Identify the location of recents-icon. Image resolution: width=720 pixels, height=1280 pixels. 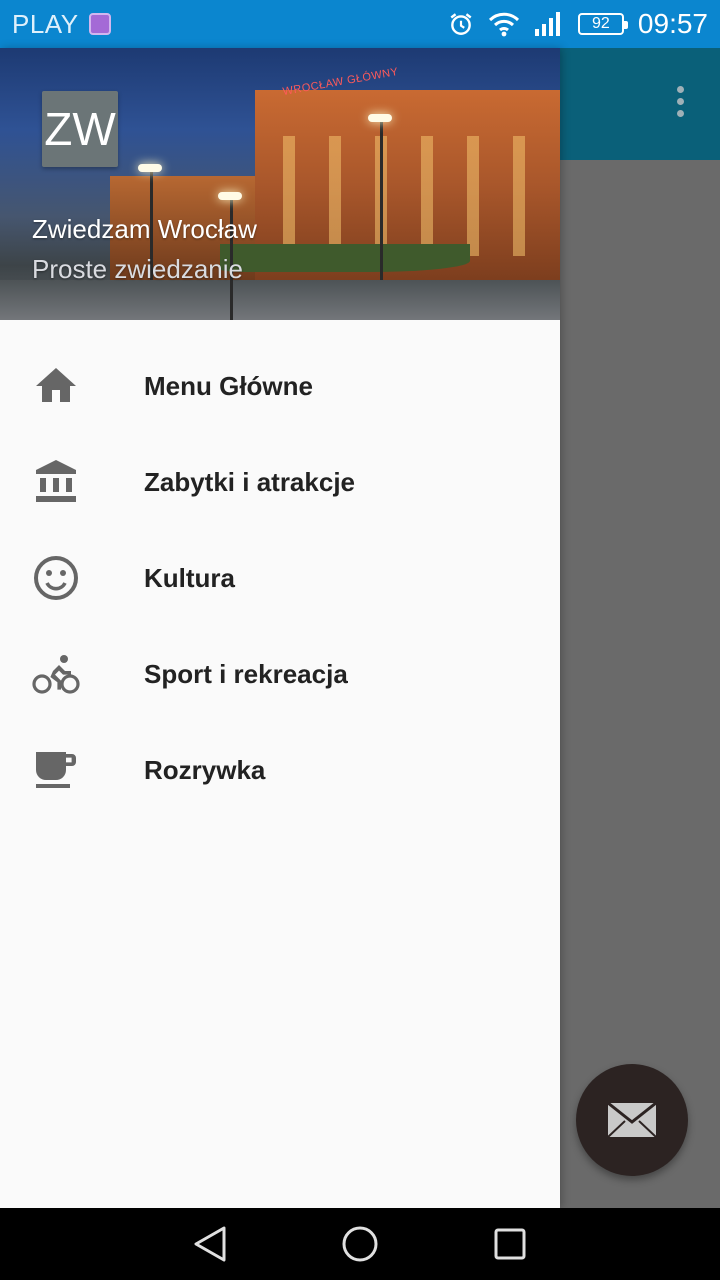
(510, 1244).